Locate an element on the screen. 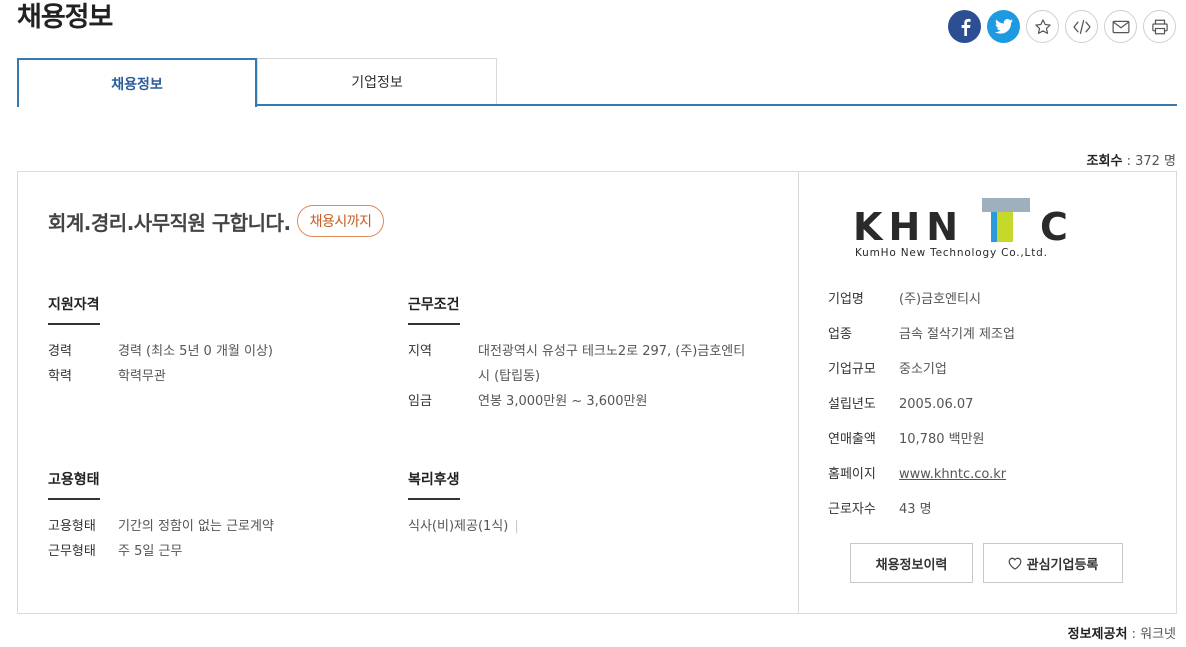 The height and width of the screenshot is (647, 1186). heart-icon is located at coordinates (1015, 563).